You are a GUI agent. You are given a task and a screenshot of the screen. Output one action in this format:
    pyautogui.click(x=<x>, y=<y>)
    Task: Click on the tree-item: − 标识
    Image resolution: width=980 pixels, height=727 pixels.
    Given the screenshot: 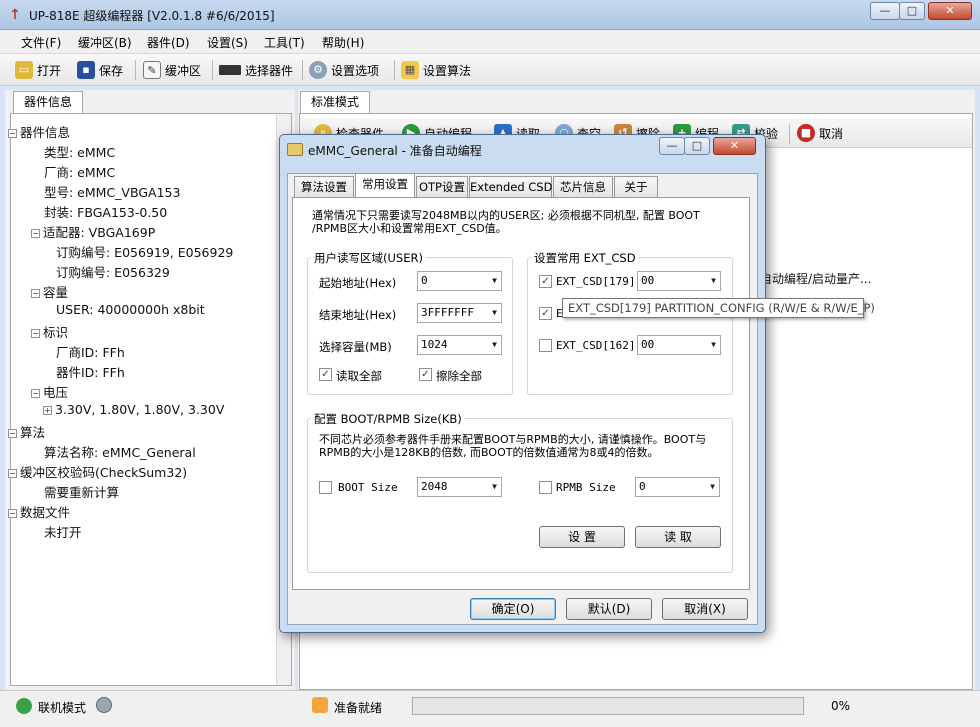 What is the action you would take?
    pyautogui.click(x=49, y=331)
    